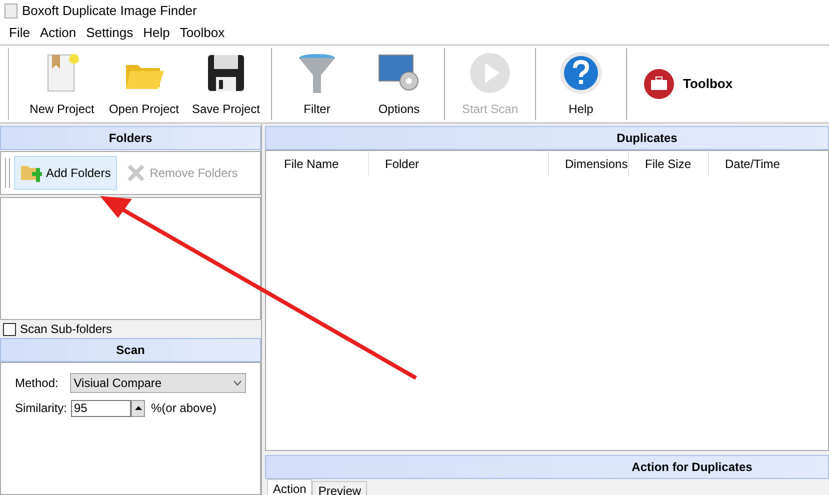  Describe the element at coordinates (588, 163) in the screenshot. I see `column-header: Dimensions` at that location.